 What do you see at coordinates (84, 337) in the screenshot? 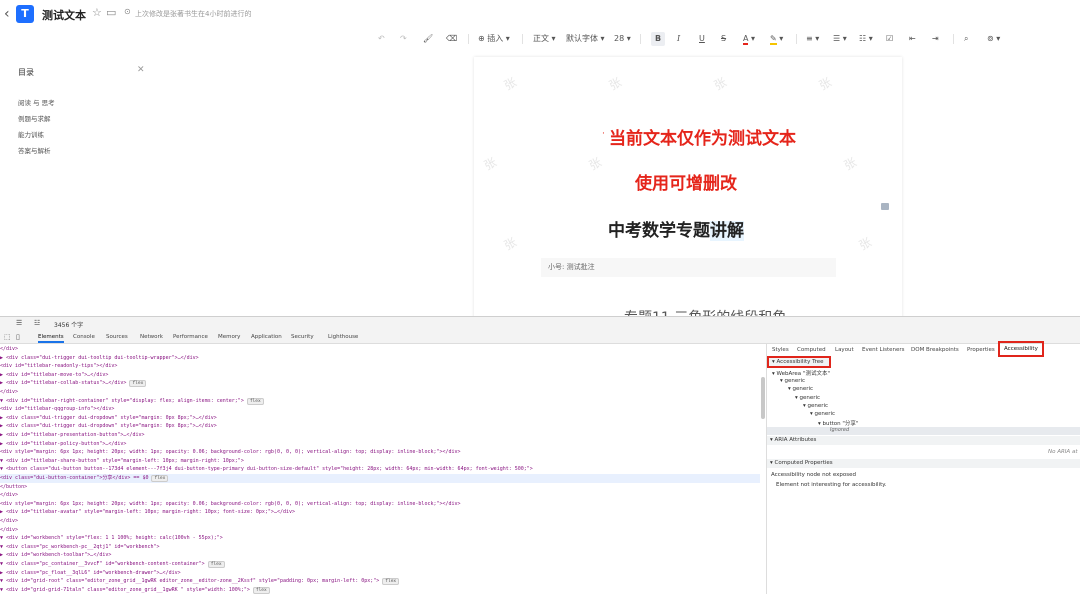
I see `tab-console: Console` at bounding box center [84, 337].